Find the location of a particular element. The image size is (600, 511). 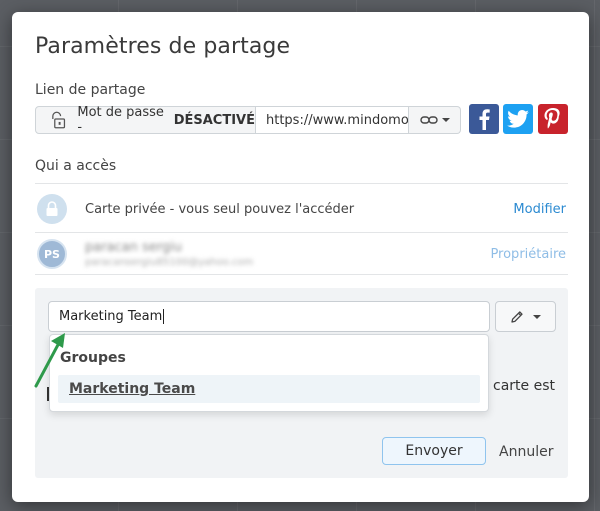

padlock-icon is located at coordinates (59, 120).